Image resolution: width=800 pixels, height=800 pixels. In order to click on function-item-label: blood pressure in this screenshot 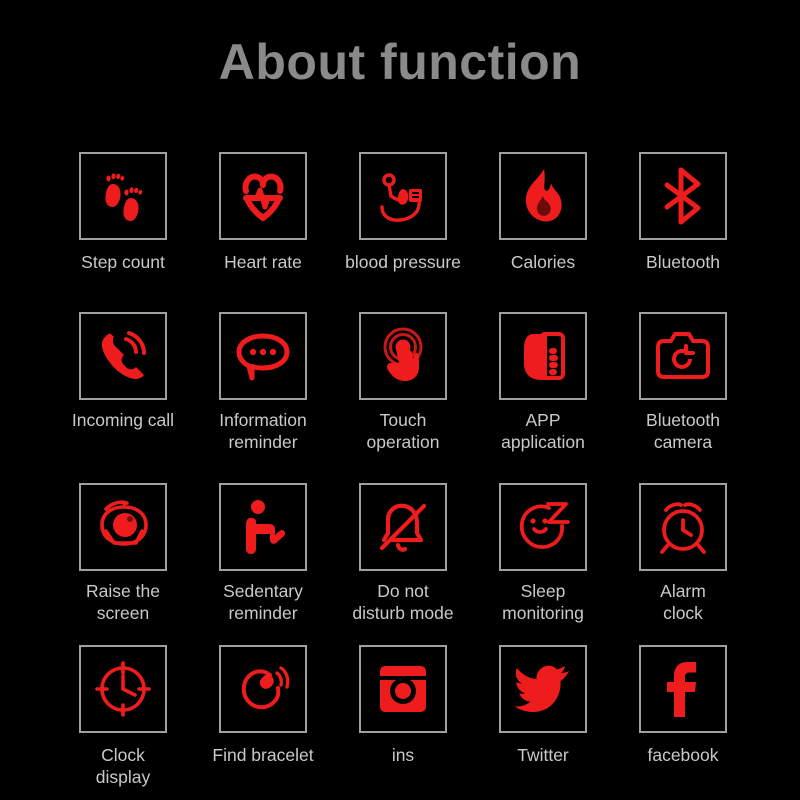, I will do `click(403, 262)`.